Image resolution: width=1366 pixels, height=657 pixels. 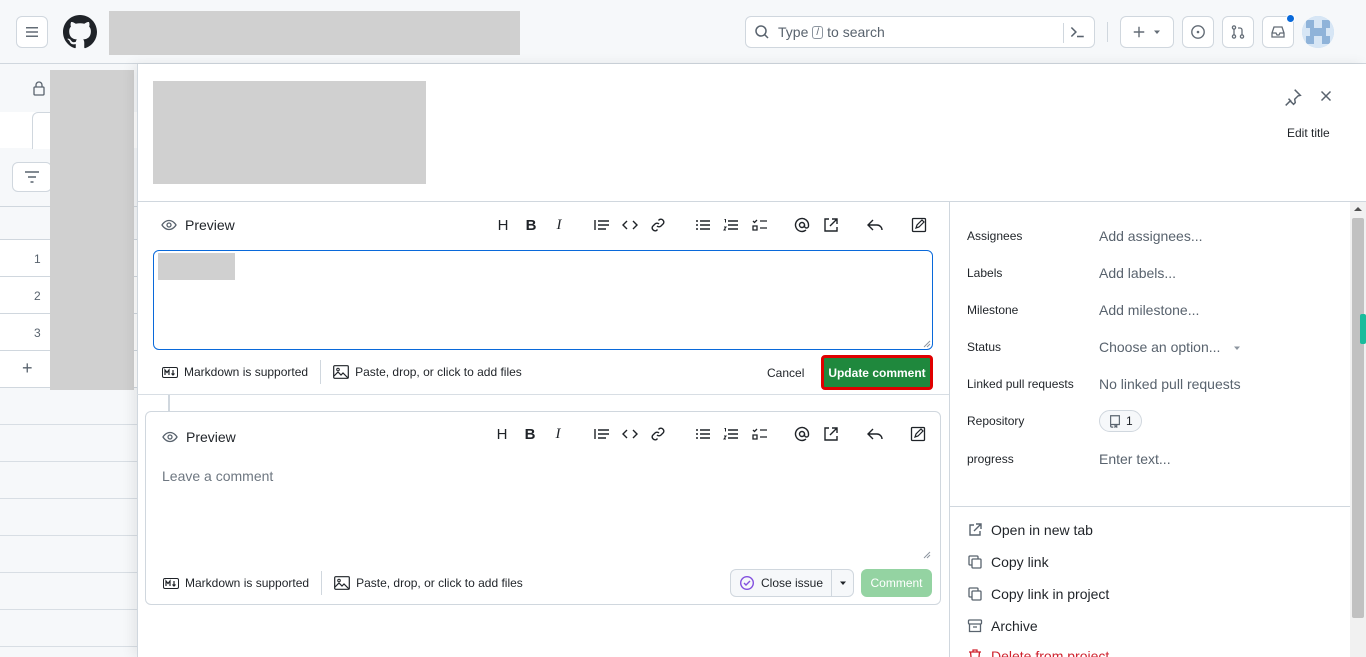 I want to click on lock-icon, so click(x=39, y=88).